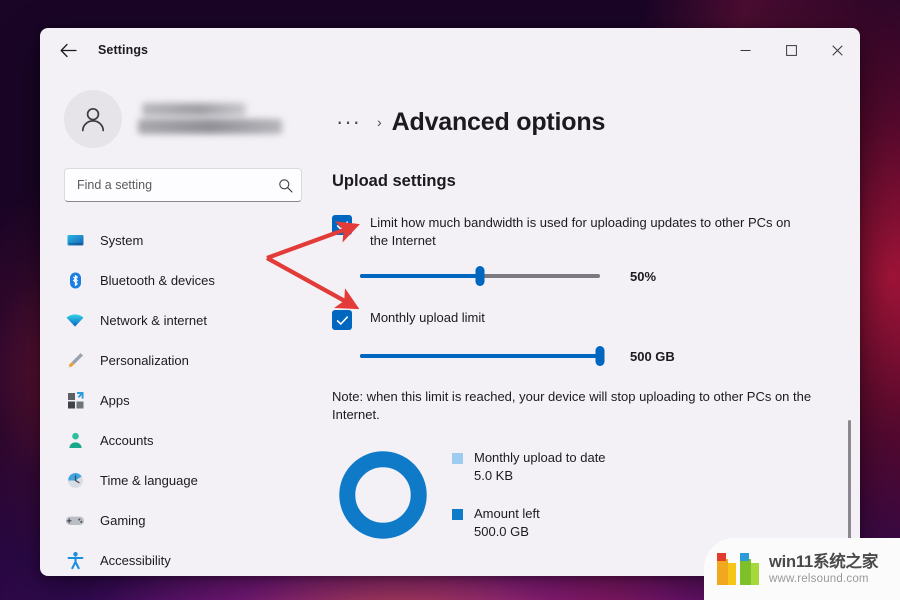  What do you see at coordinates (540, 457) in the screenshot?
I see `legend-label-uploaded: Monthly upload to date` at bounding box center [540, 457].